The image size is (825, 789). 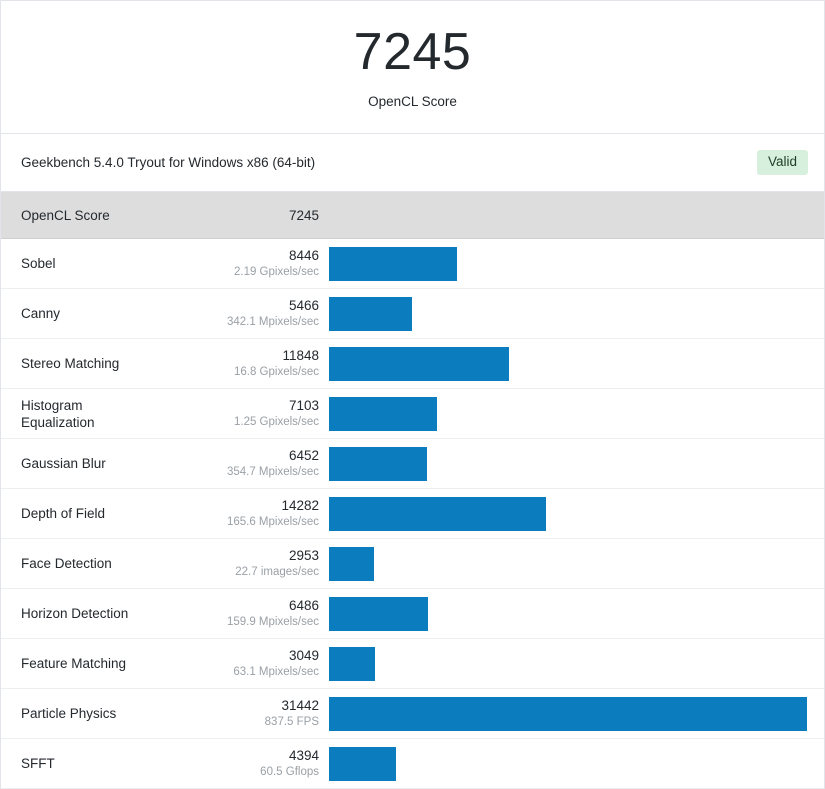 What do you see at coordinates (41, 313) in the screenshot?
I see `benchmark-name-line1: Canny` at bounding box center [41, 313].